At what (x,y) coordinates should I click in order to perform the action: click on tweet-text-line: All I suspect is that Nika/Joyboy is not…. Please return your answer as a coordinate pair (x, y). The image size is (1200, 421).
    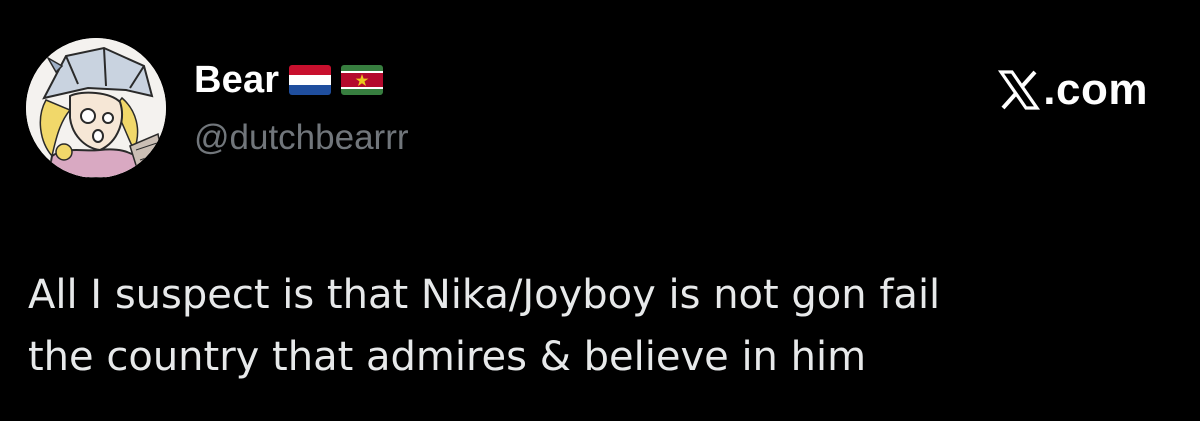
    Looking at the image, I should click on (484, 295).